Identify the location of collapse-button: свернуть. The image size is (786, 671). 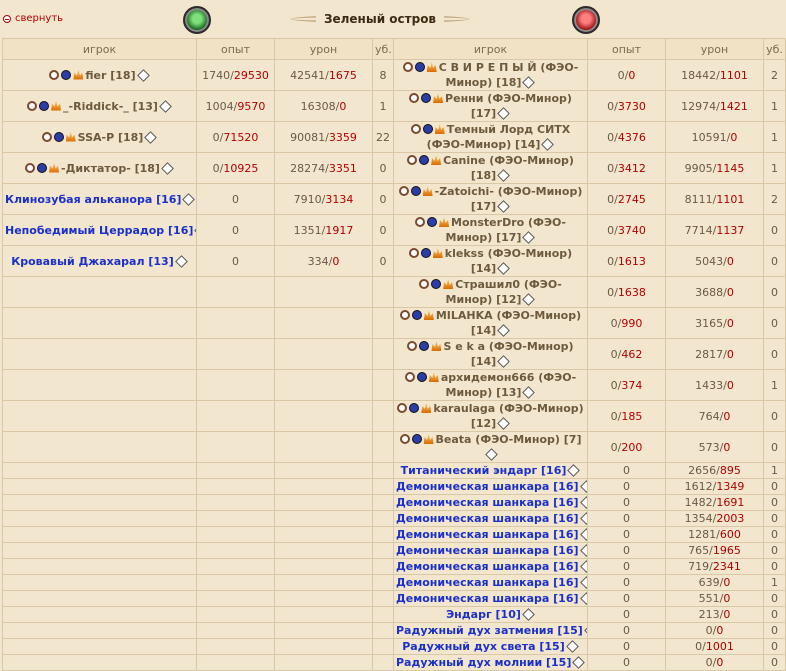
(33, 18).